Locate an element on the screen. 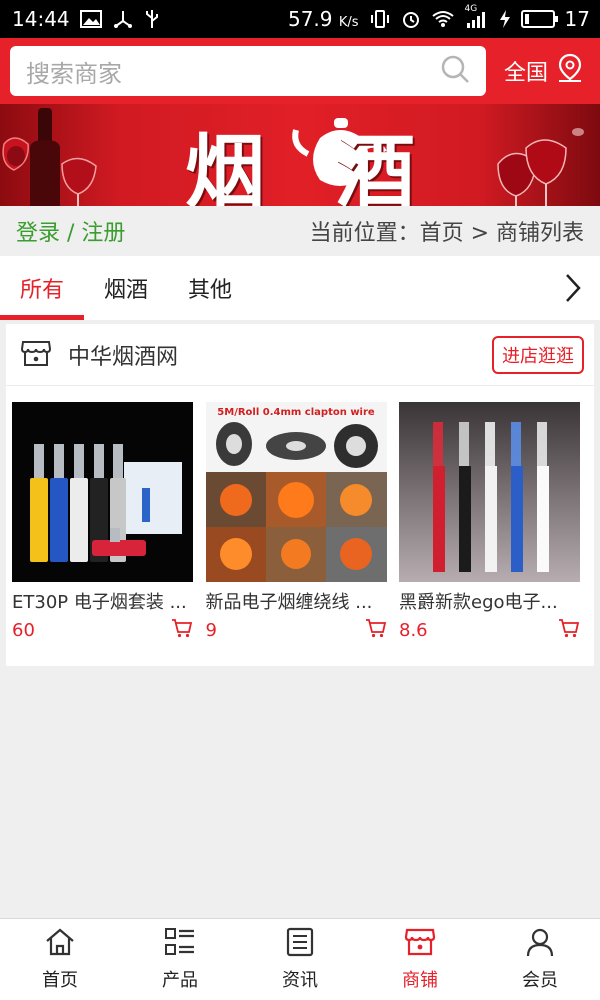 The image size is (600, 1000). promo-banner: 烟酒 is located at coordinates (300, 155).